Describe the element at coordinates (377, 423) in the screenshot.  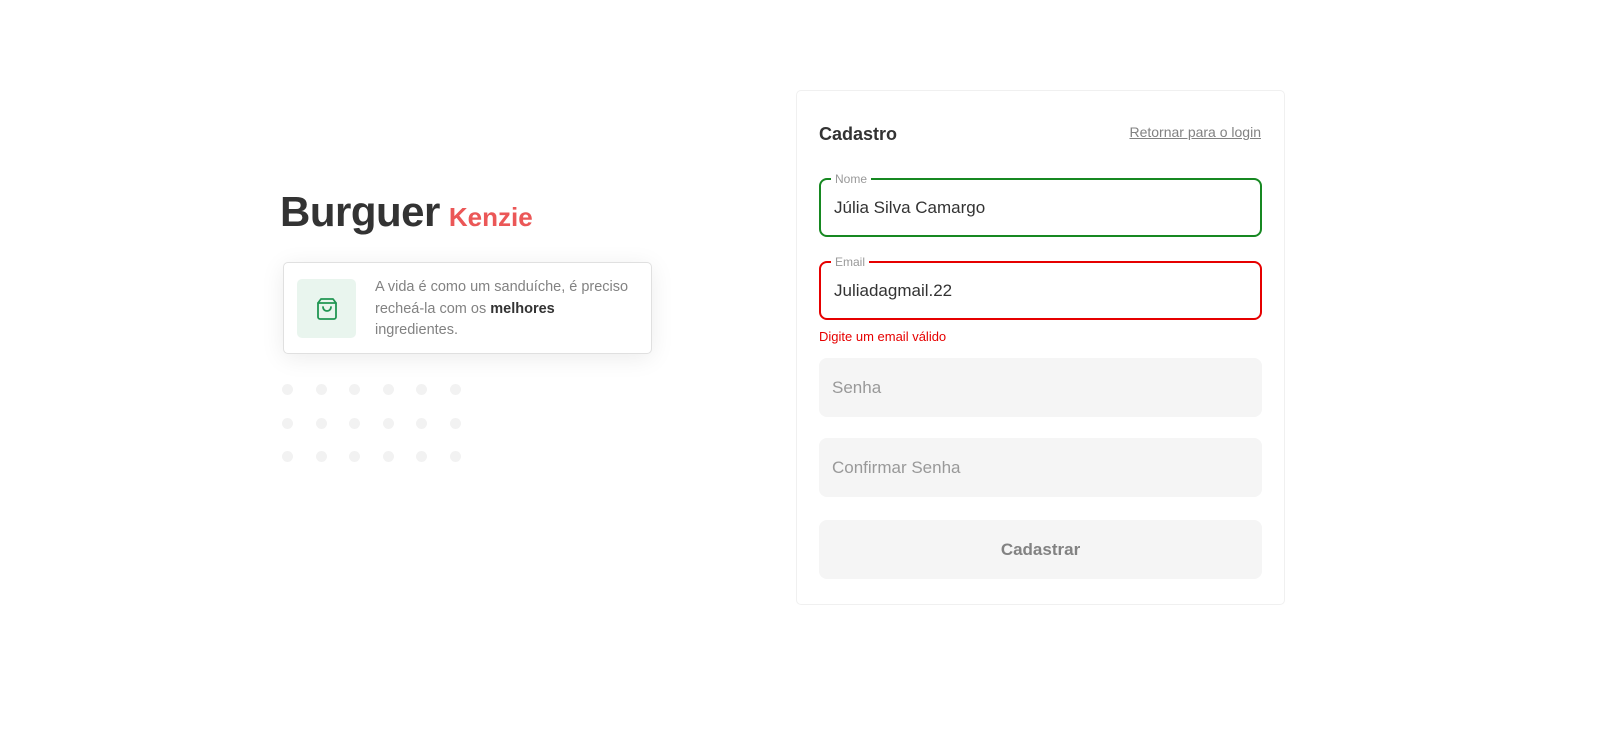
I see `decorative-dots` at that location.